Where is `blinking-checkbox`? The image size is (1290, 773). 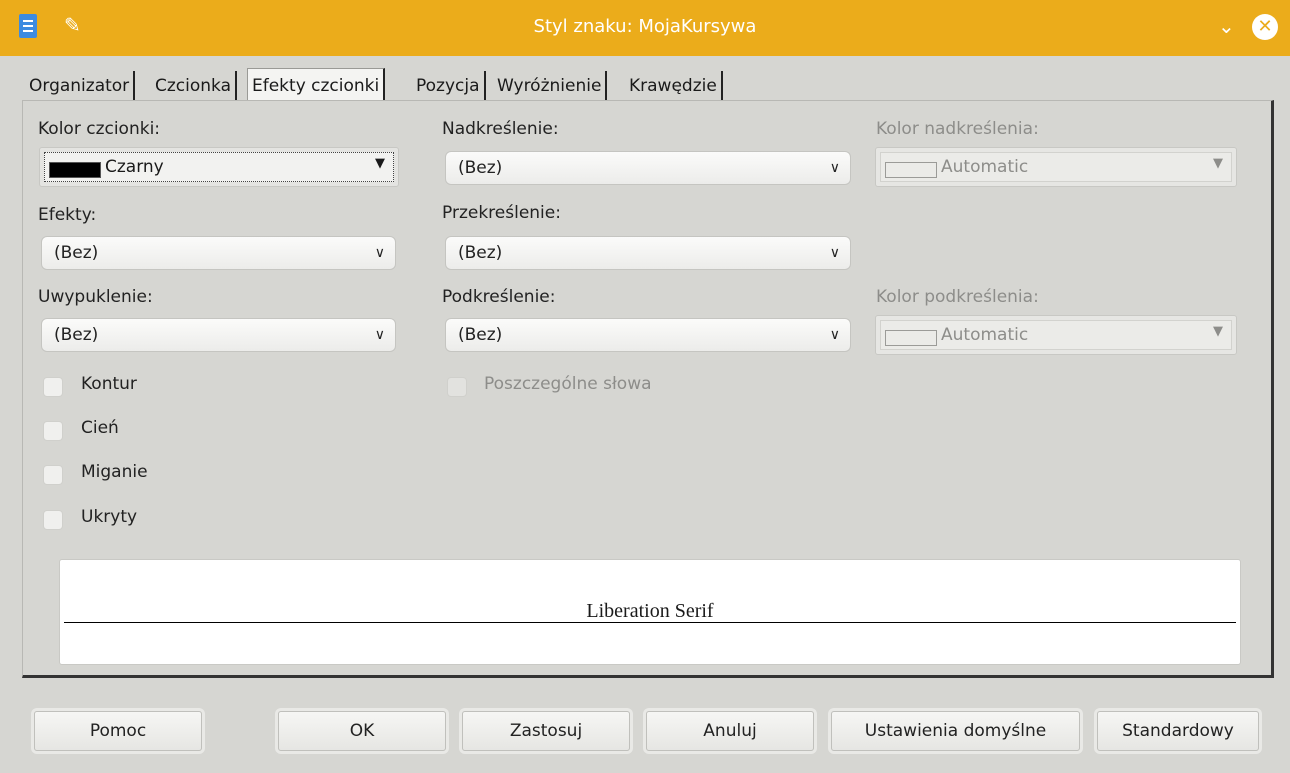
blinking-checkbox is located at coordinates (53, 475).